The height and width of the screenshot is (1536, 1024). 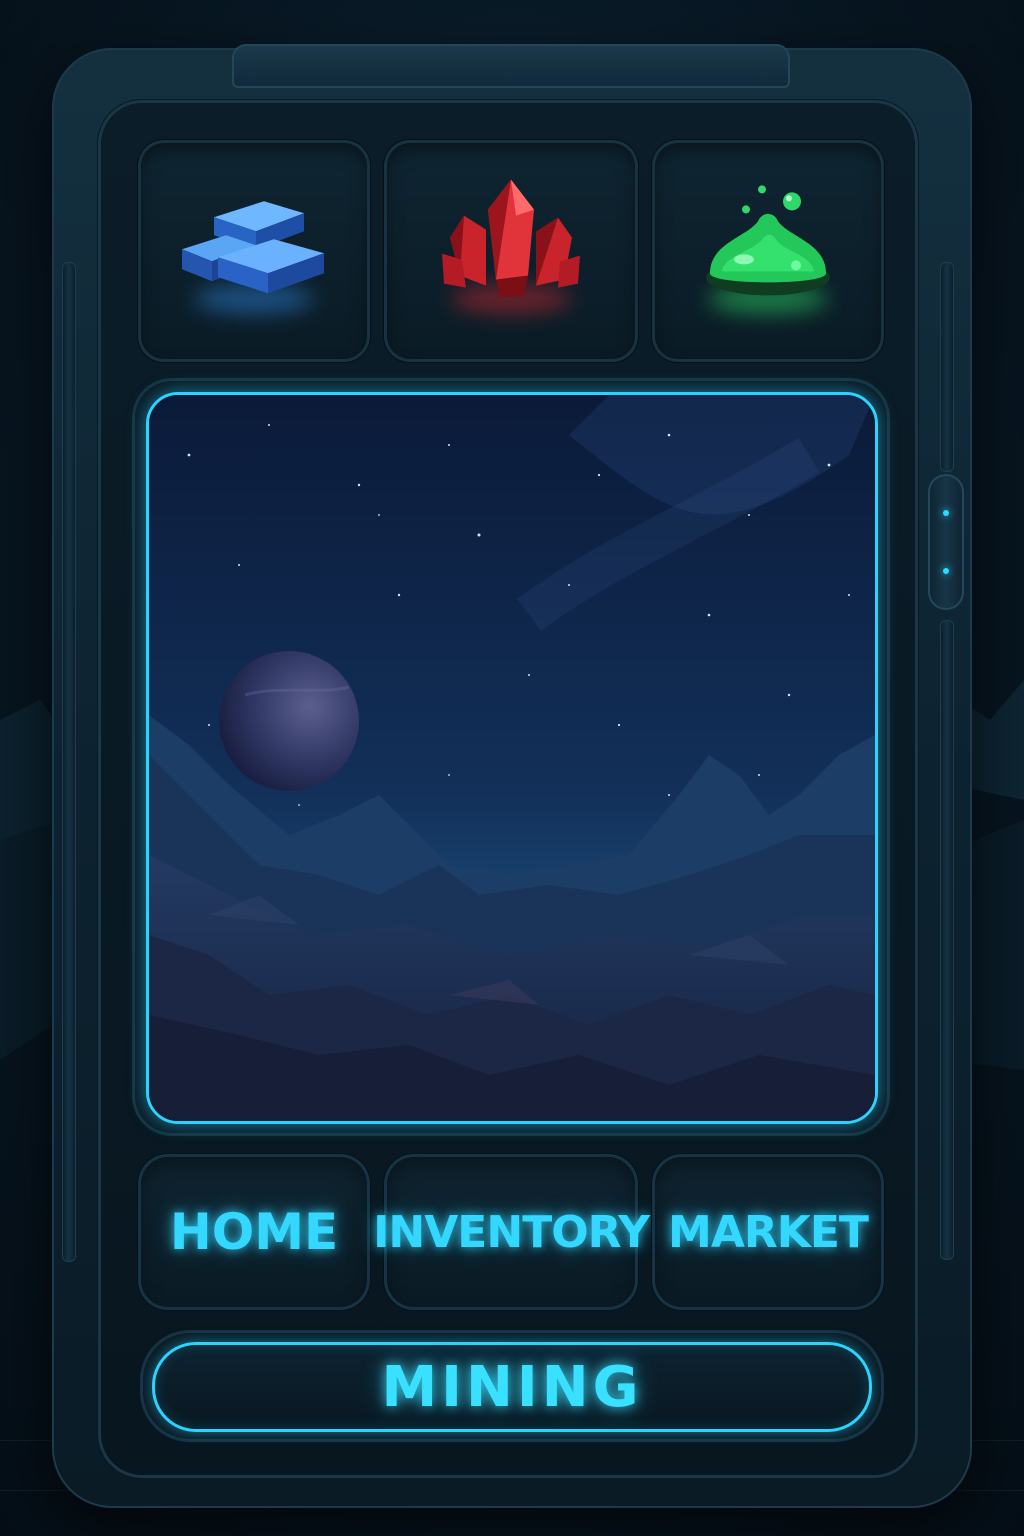 What do you see at coordinates (511, 238) in the screenshot?
I see `crystal-icon` at bounding box center [511, 238].